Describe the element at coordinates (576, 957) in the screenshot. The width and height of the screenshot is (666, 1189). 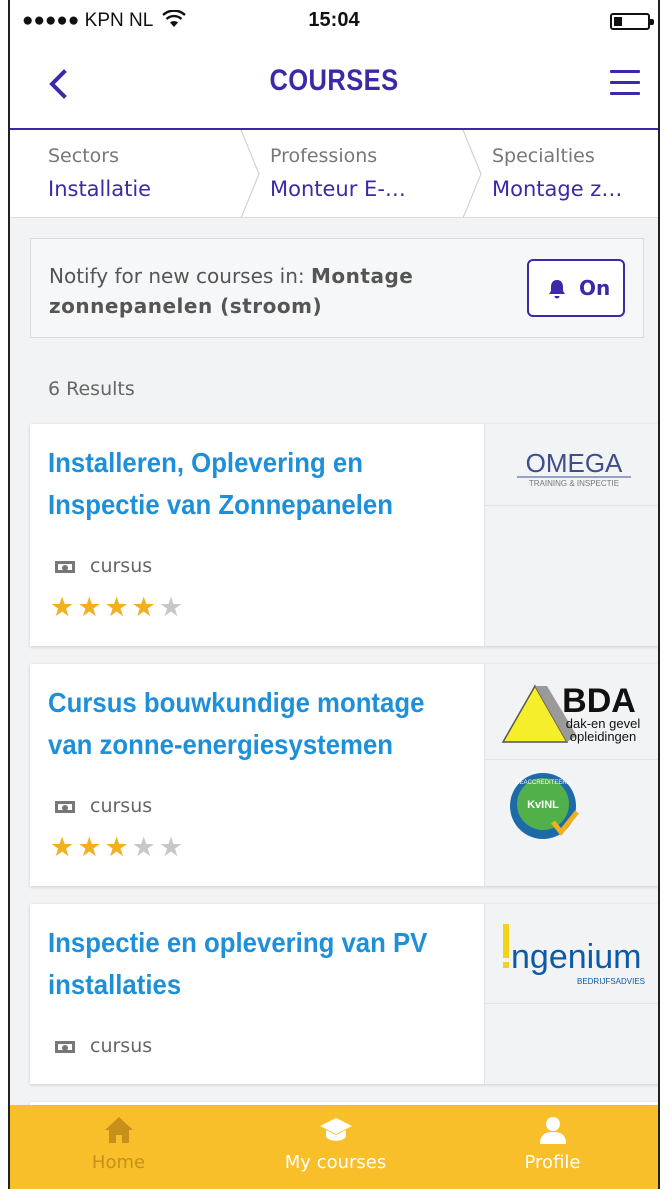
I see `logo-ingenium-text: ngenium` at that location.